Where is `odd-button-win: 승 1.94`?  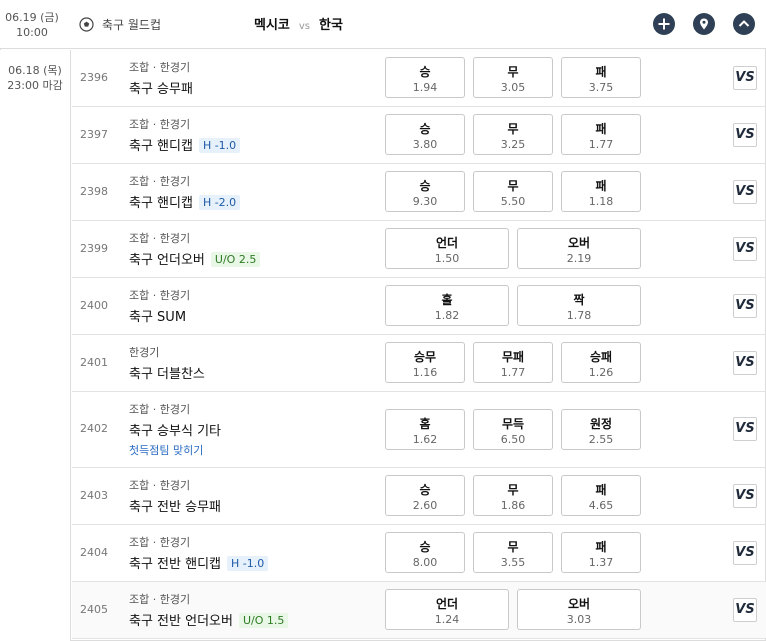
odd-button-win: 승 1.94 is located at coordinates (425, 77).